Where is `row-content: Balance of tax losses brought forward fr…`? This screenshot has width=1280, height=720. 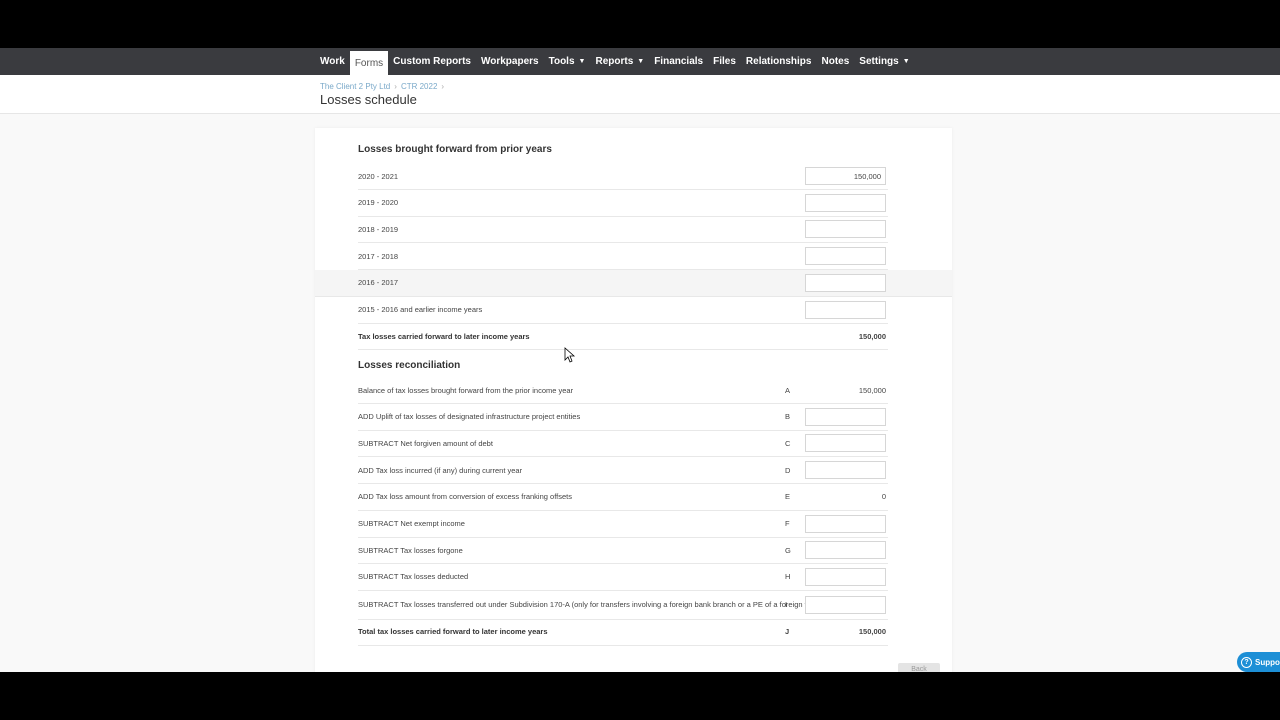 row-content: Balance of tax losses brought forward fr… is located at coordinates (623, 390).